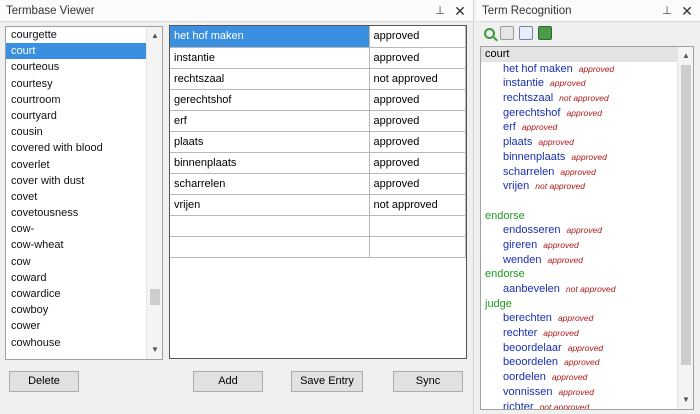 The height and width of the screenshot is (414, 700). Describe the element at coordinates (76, 229) in the screenshot. I see `word-list-item: cow-` at that location.